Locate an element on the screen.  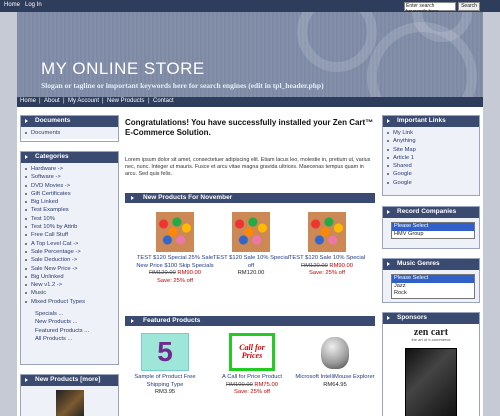
category-item: Hardware -> is located at coordinates (69, 169).